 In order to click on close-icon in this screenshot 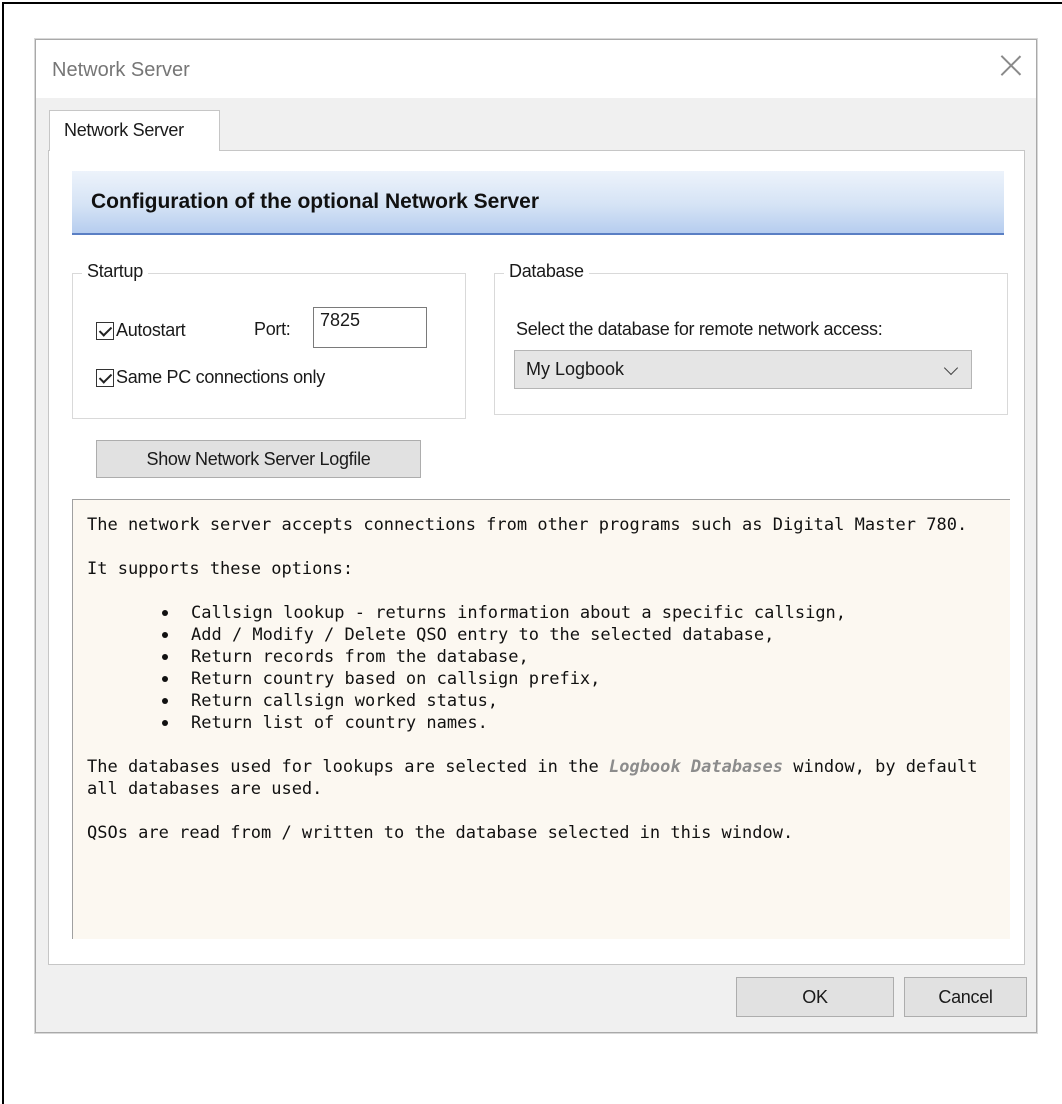, I will do `click(1011, 65)`.